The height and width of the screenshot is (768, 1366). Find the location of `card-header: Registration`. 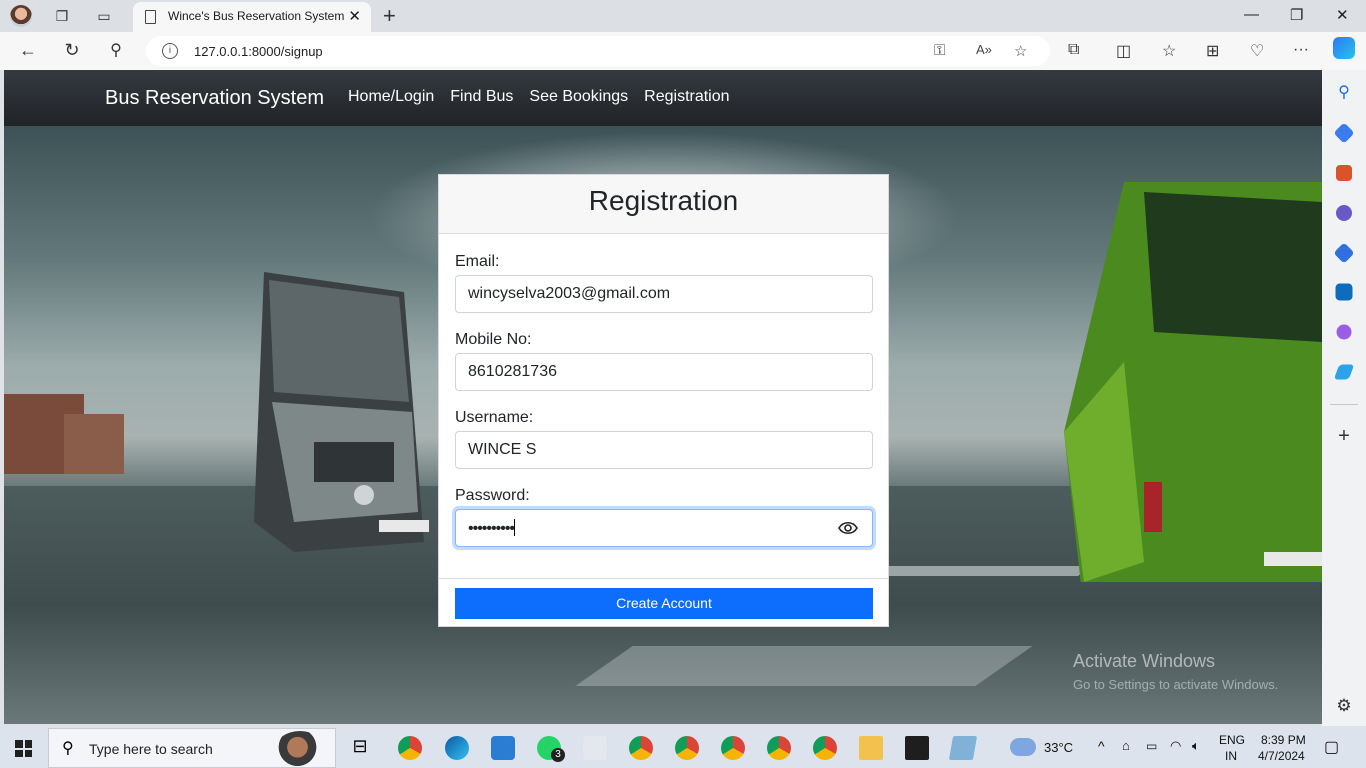

card-header: Registration is located at coordinates (663, 204).